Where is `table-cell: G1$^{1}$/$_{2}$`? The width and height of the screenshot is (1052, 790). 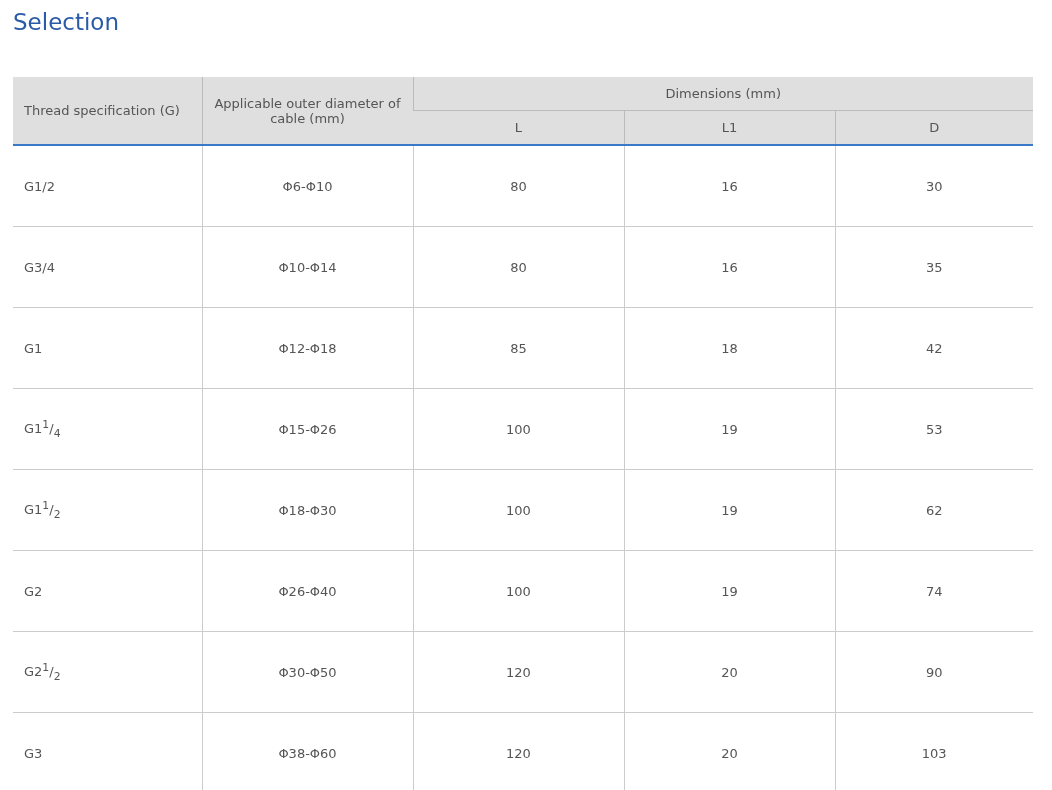 table-cell: G1$^{1}$/$_{2}$ is located at coordinates (107, 510).